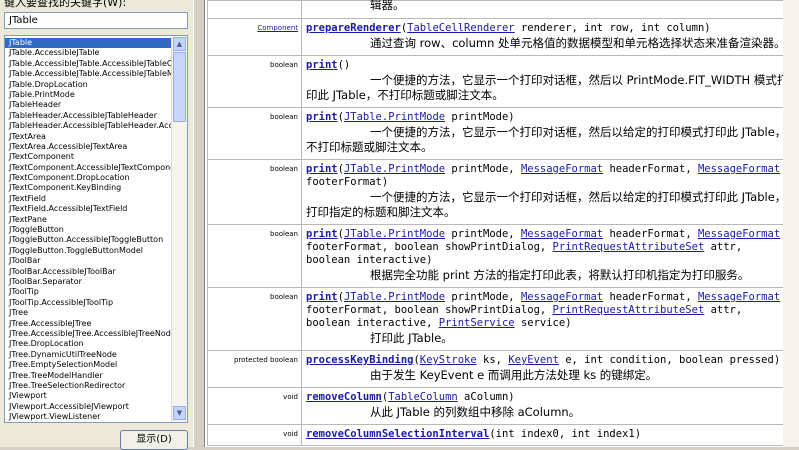  I want to click on index-list-item: JTextComponent.KeyBinding, so click(88, 188).